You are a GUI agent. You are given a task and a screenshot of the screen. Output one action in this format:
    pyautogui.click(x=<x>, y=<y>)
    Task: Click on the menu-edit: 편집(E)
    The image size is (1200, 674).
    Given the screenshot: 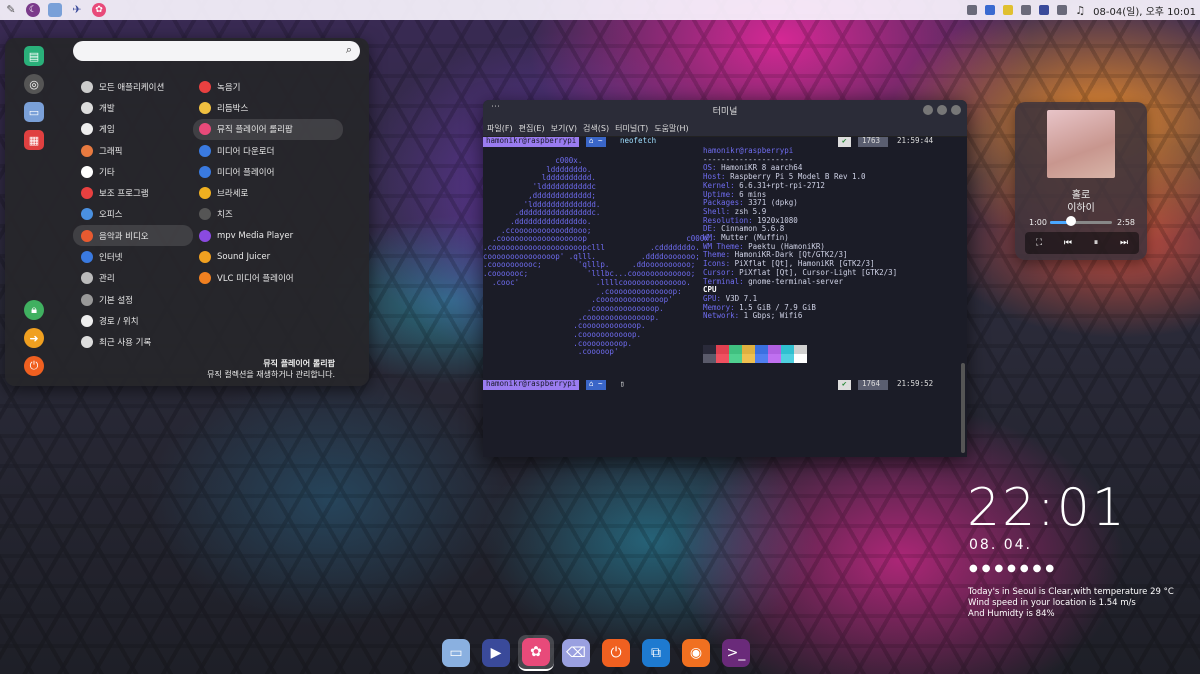 What is the action you would take?
    pyautogui.click(x=532, y=128)
    